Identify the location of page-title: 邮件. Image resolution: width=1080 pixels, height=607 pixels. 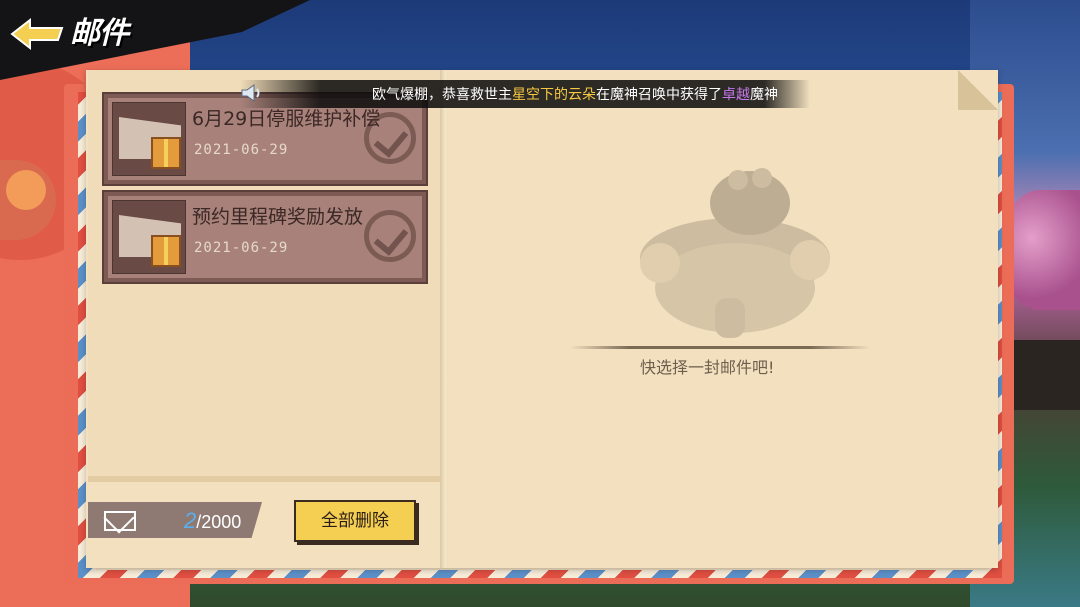
(99, 33).